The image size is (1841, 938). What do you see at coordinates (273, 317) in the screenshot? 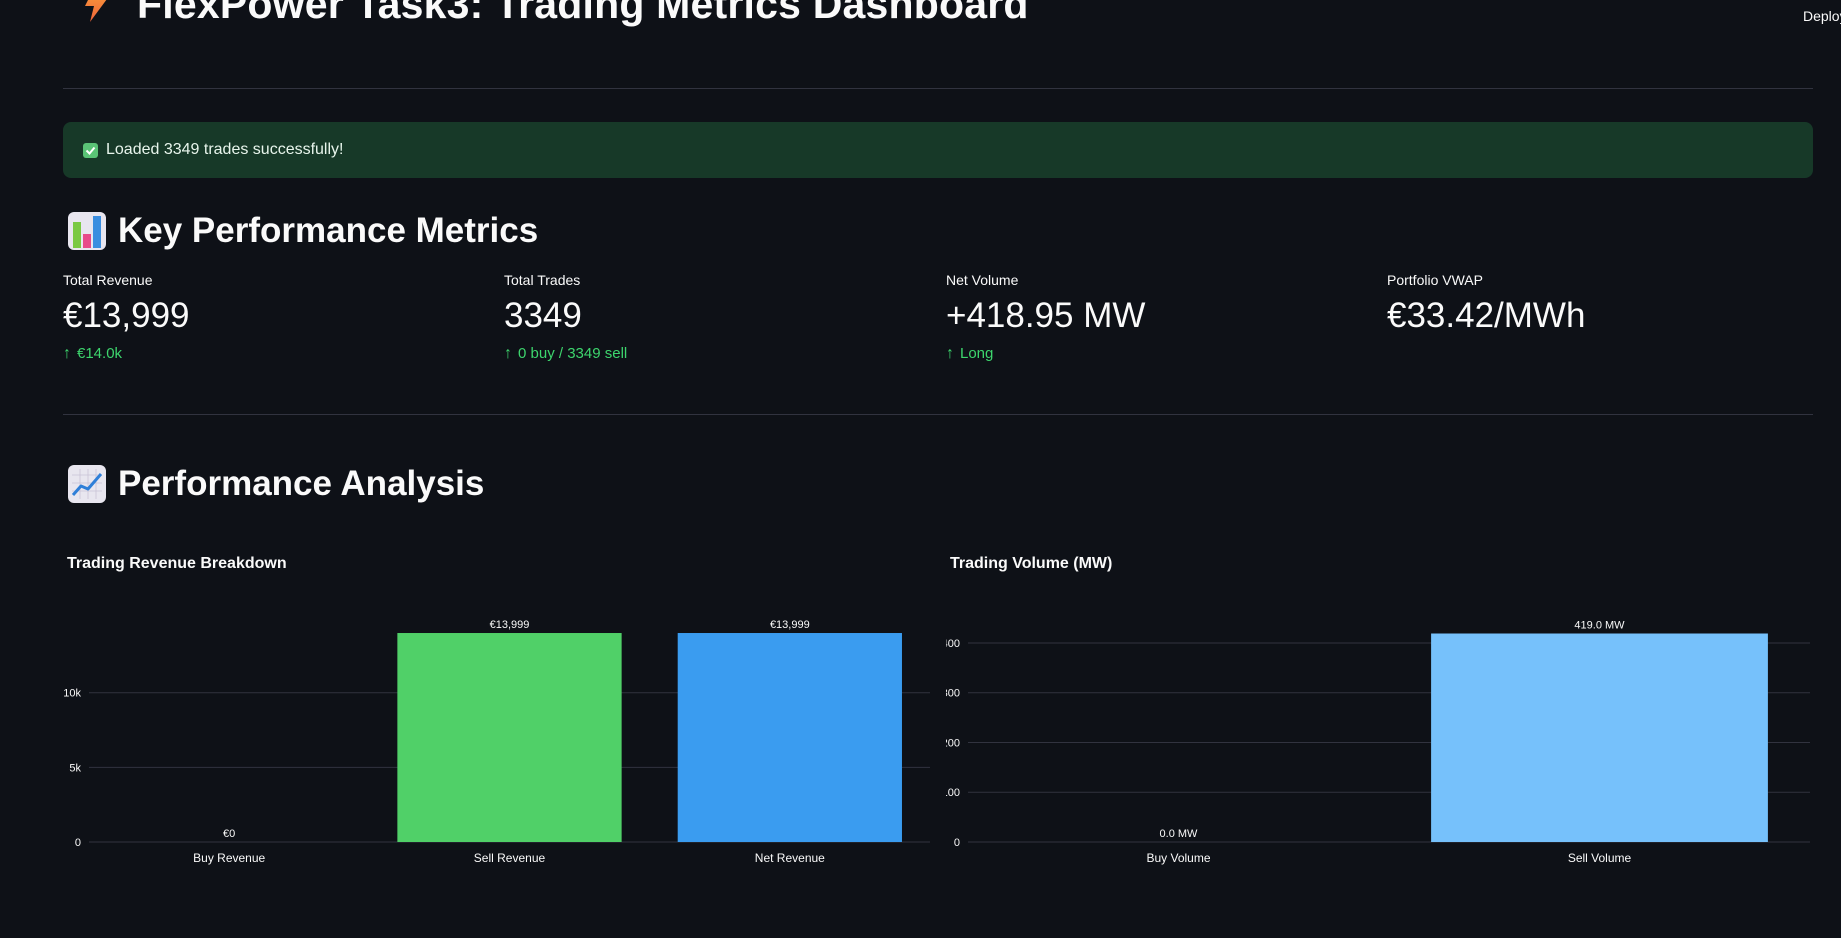
I see `metric-total-revenue: Total Revenue €13,999 ↑ €14.0k` at bounding box center [273, 317].